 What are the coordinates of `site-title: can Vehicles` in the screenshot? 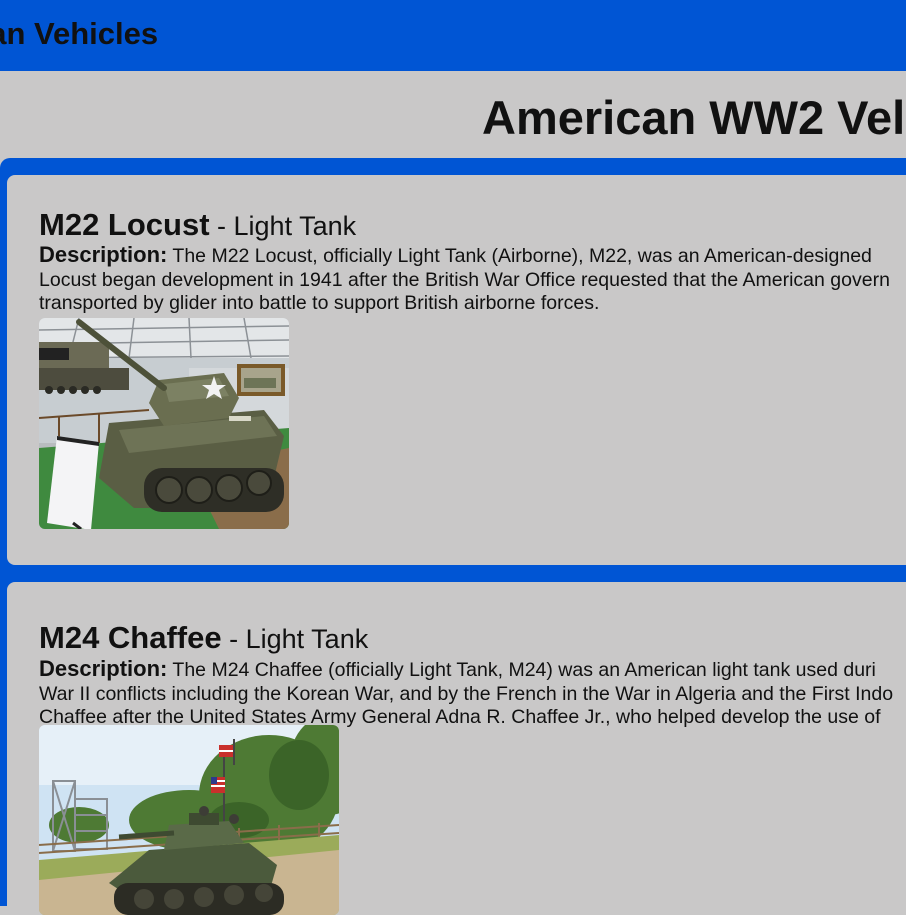 It's located at (79, 34).